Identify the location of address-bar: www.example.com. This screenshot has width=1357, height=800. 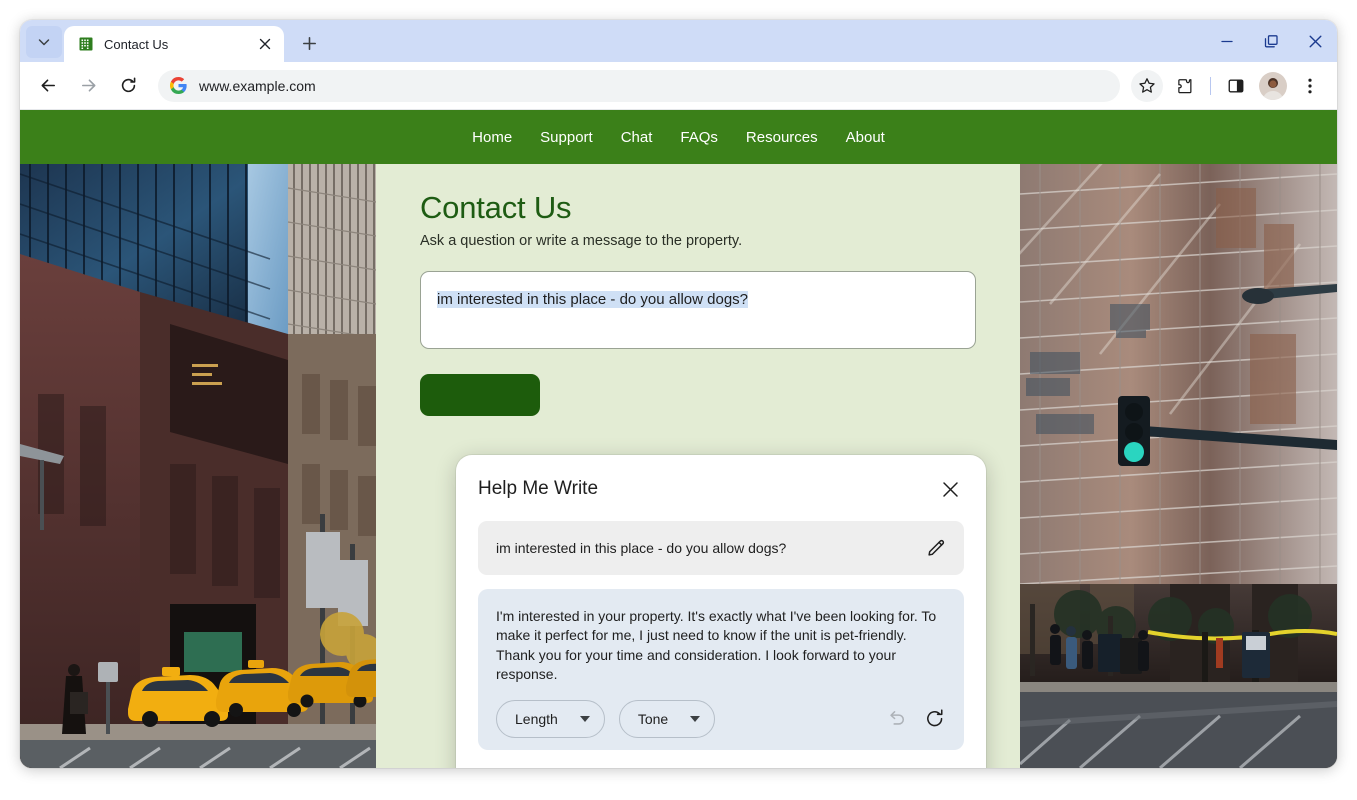
(639, 85).